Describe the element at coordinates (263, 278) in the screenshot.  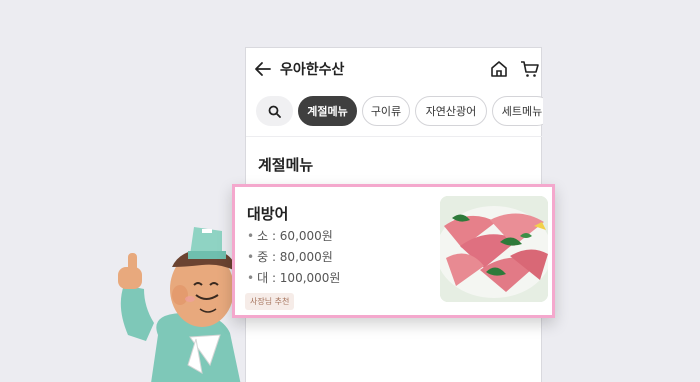
I see `price-size: 대` at that location.